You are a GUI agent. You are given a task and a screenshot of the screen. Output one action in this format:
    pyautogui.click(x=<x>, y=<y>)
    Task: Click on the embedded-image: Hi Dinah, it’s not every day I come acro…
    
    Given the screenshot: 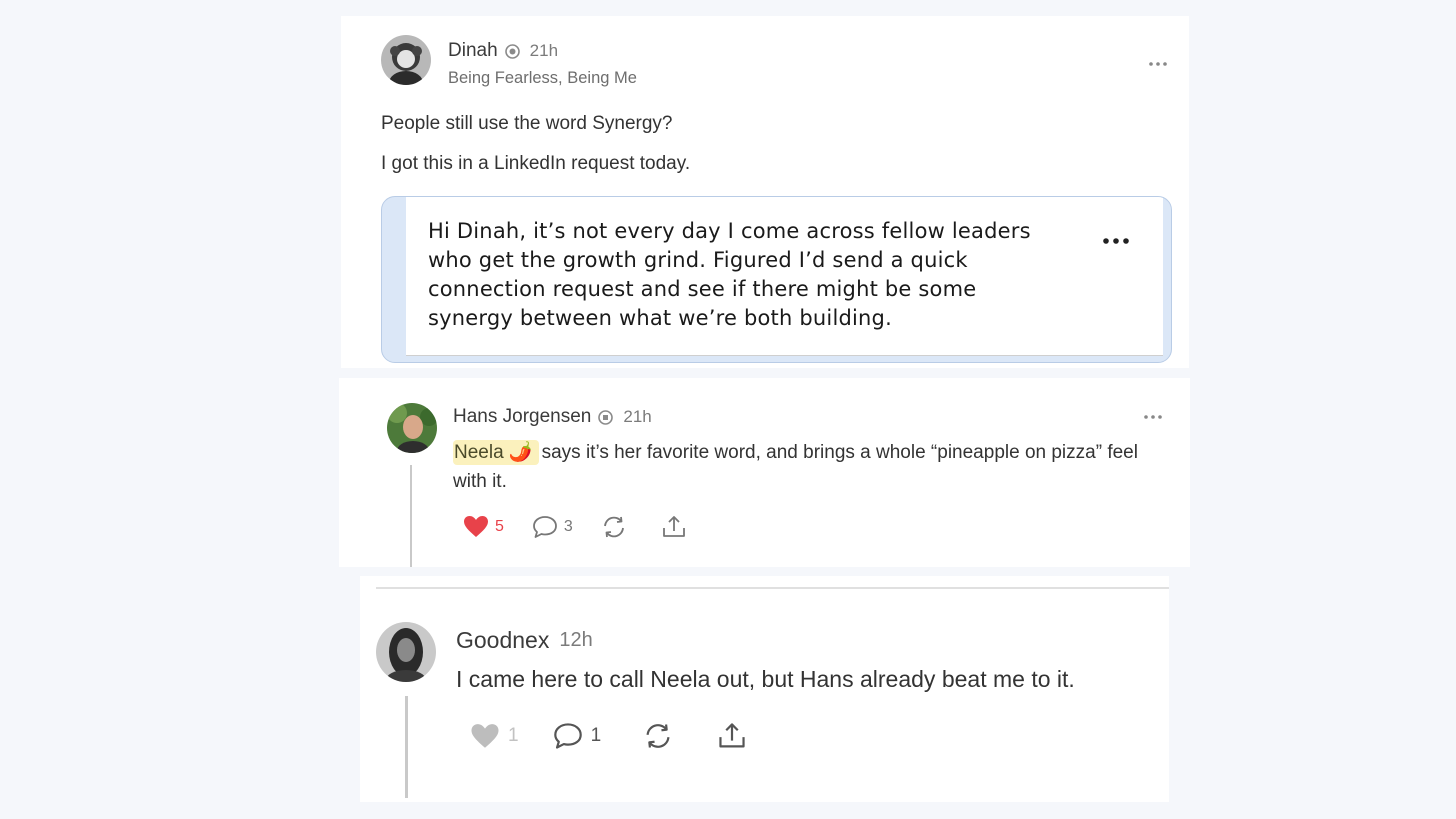 What is the action you would take?
    pyautogui.click(x=776, y=279)
    